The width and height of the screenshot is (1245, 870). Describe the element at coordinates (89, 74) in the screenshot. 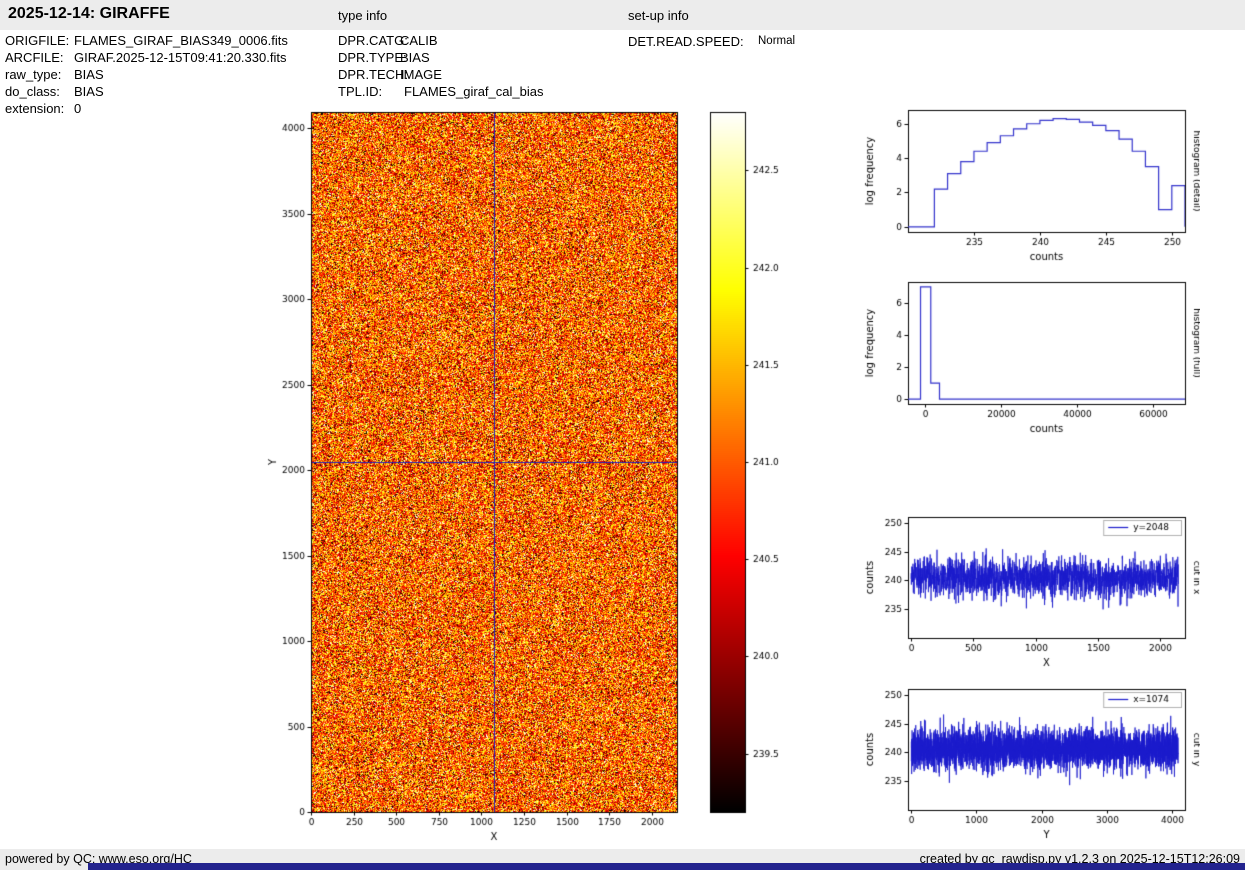

I see `rawtype-value: BIAS` at that location.